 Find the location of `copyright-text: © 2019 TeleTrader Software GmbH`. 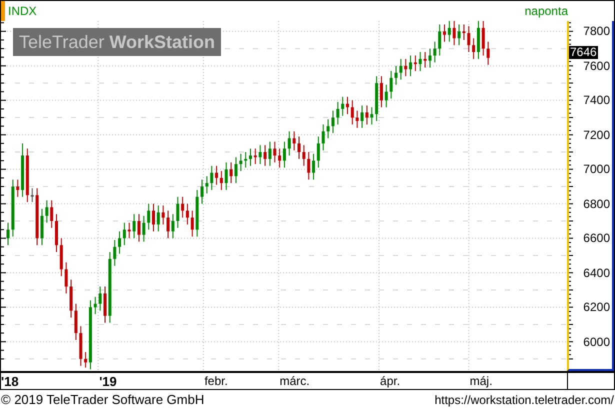

copyright-text: © 2019 TeleTrader Software GmbH is located at coordinates (102, 399).